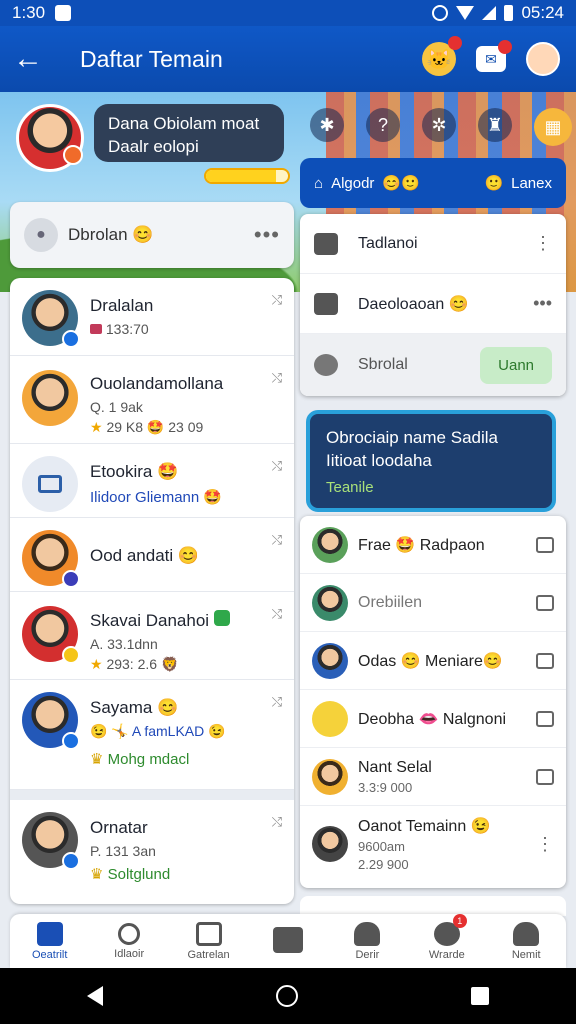 This screenshot has width=576, height=1024. Describe the element at coordinates (526, 954) in the screenshot. I see `nav-label: Nemit` at that location.